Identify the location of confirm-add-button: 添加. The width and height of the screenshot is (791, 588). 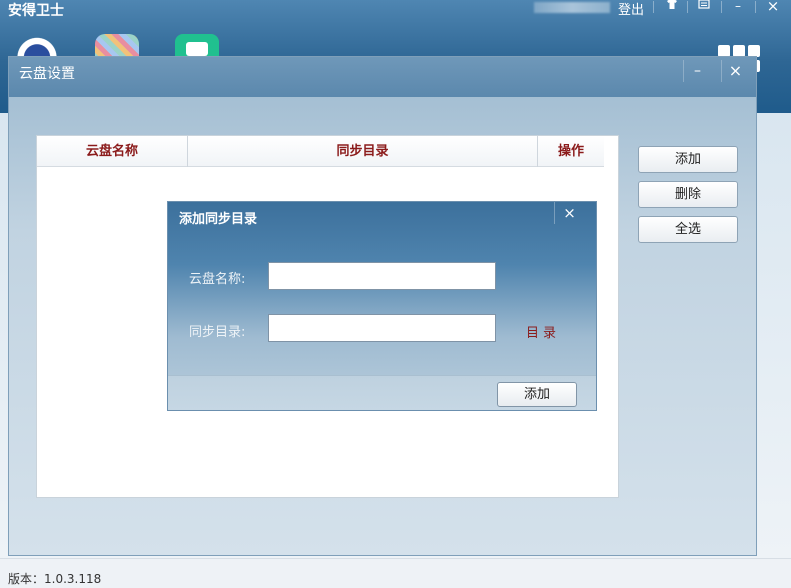
(537, 394).